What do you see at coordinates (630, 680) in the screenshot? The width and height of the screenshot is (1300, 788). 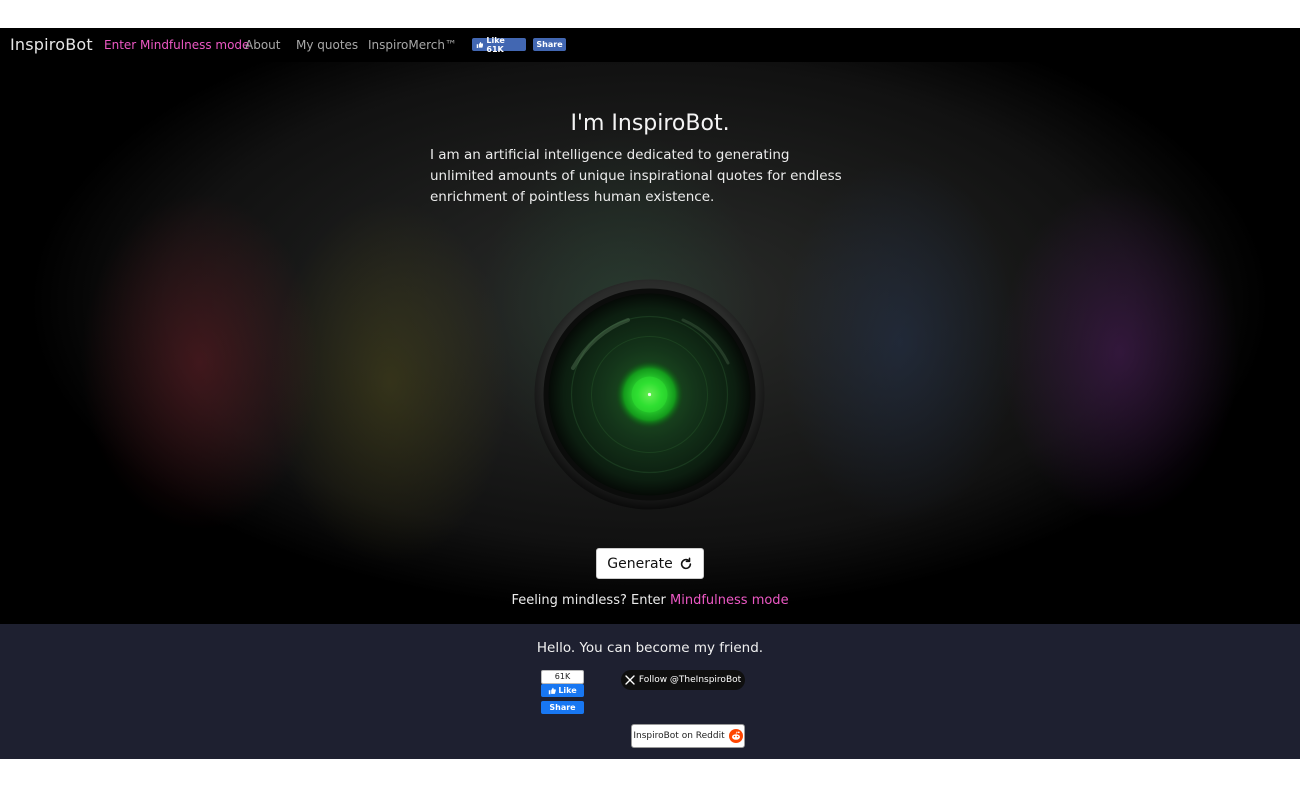 I see `x-logo-icon` at bounding box center [630, 680].